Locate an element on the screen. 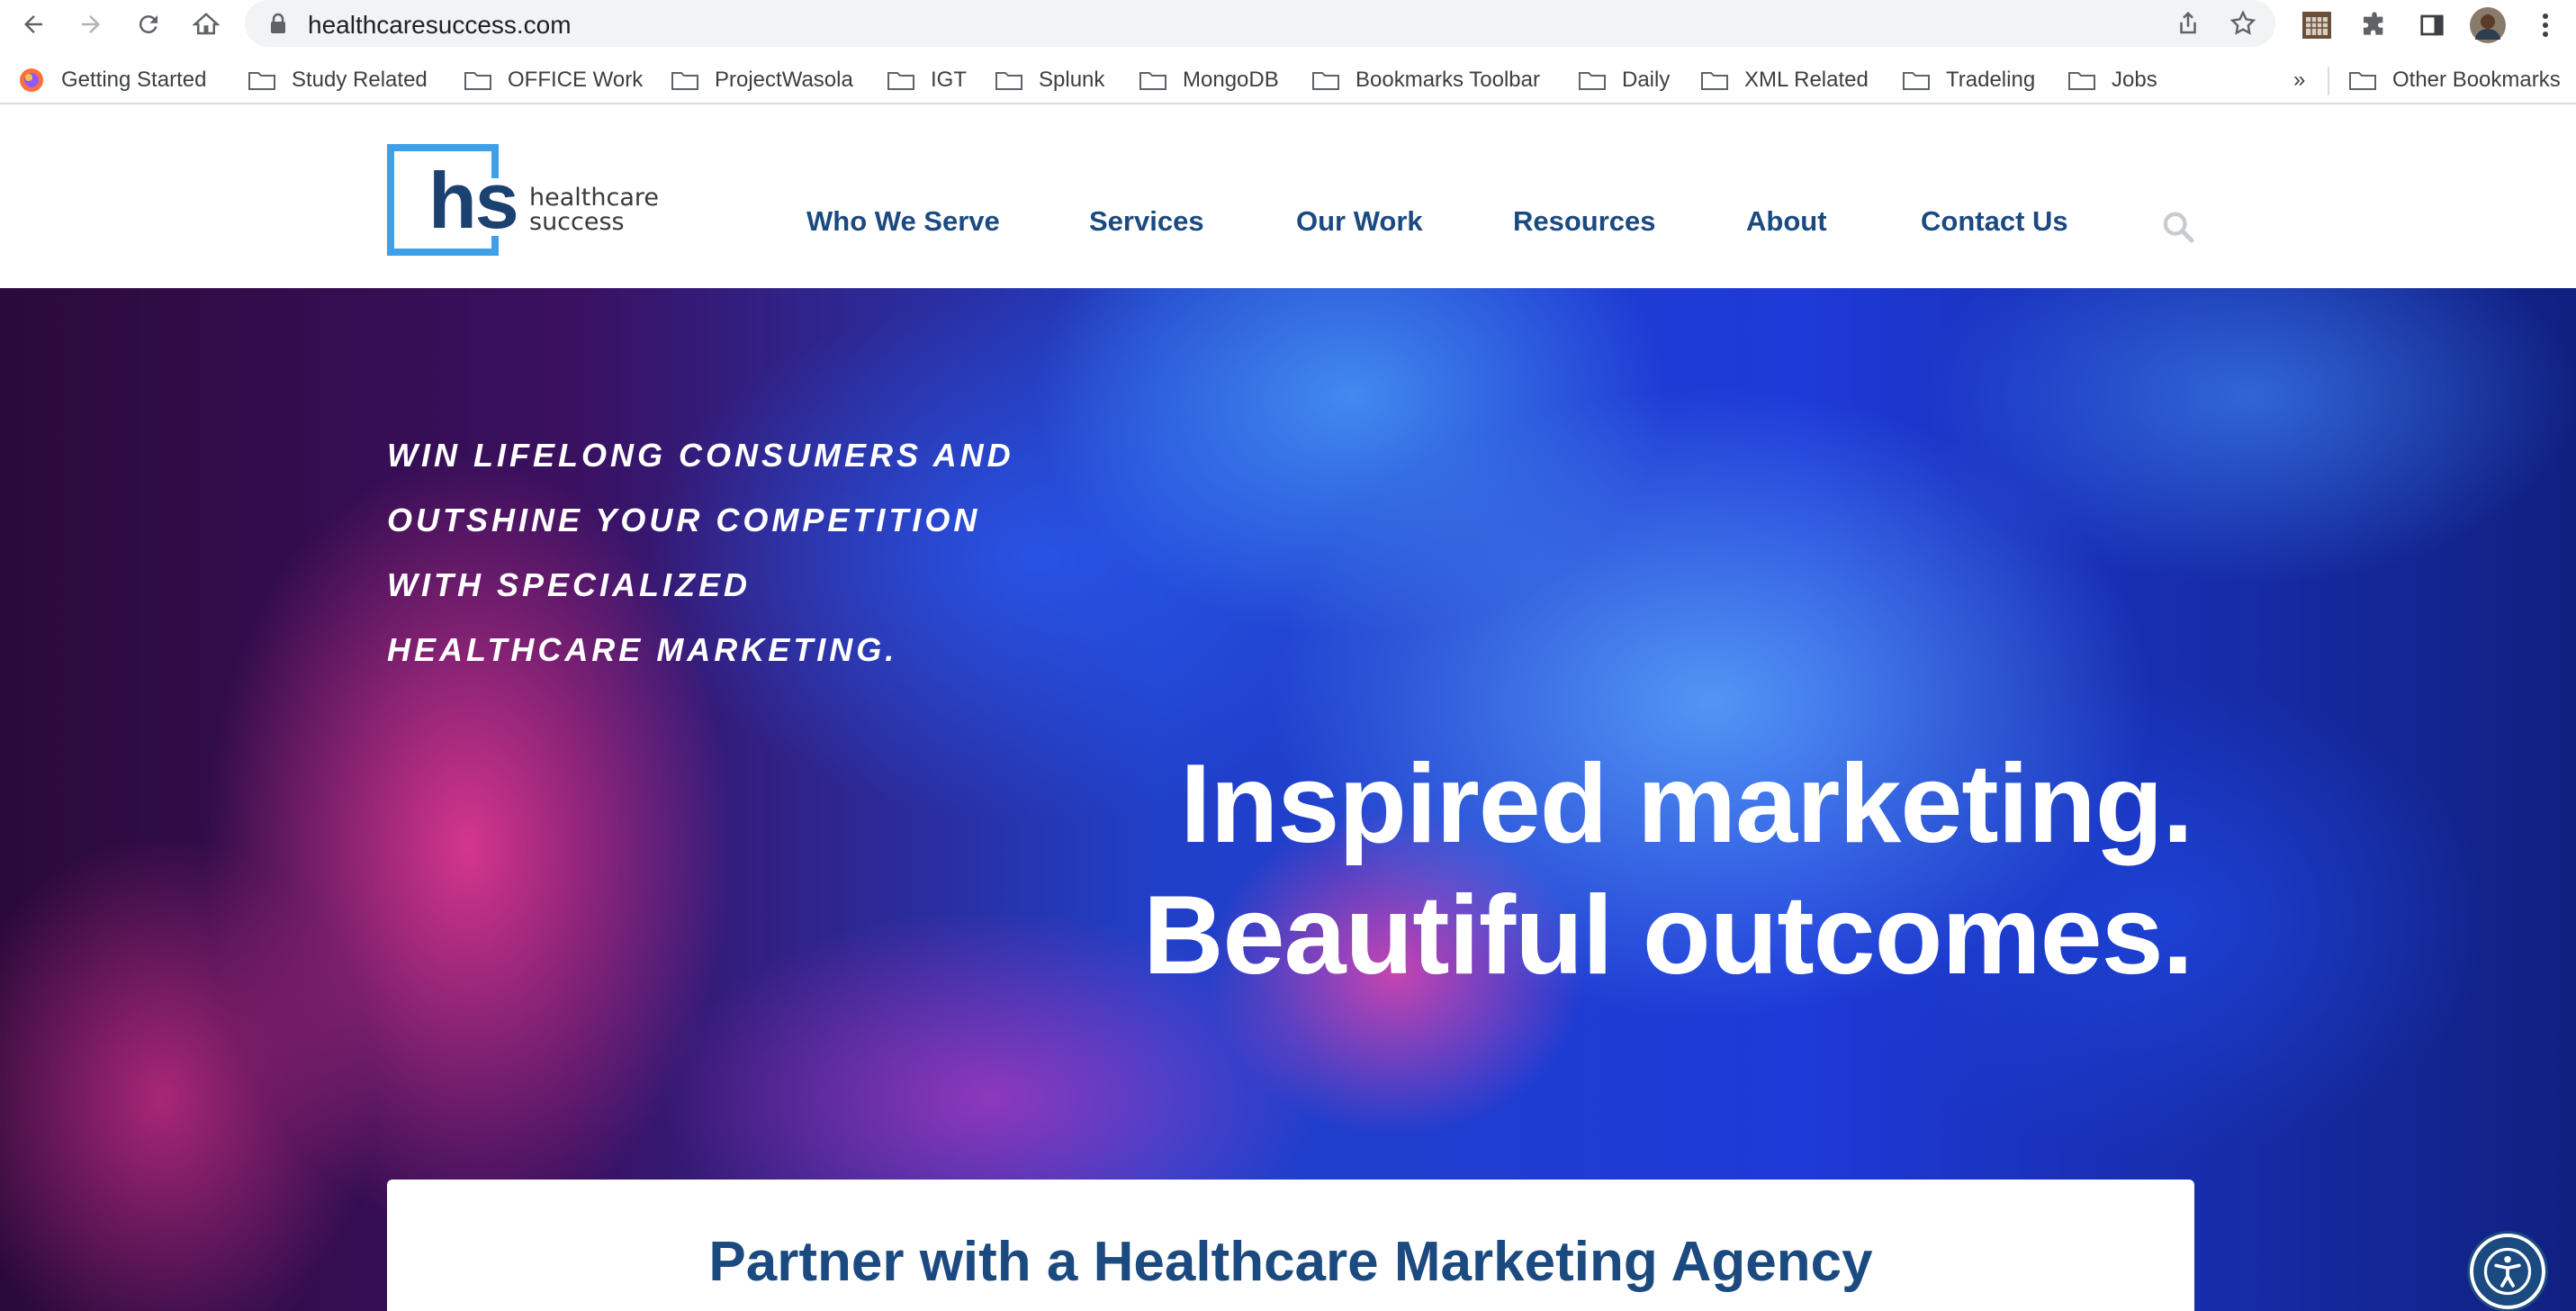  bookmark-label: Other Bookmarks is located at coordinates (2476, 80).